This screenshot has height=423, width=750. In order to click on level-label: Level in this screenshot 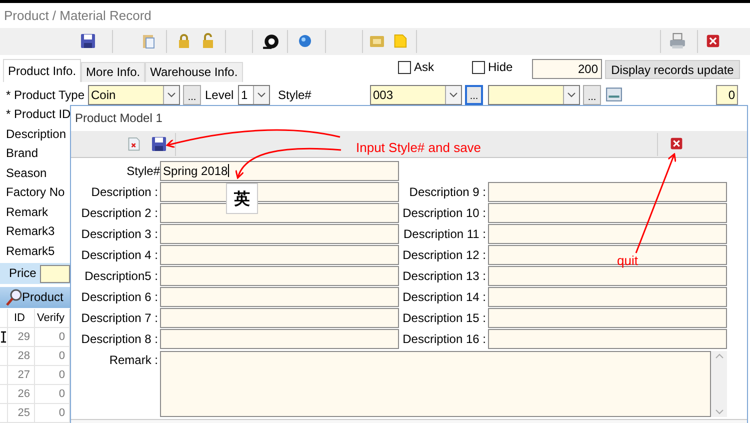, I will do `click(219, 95)`.